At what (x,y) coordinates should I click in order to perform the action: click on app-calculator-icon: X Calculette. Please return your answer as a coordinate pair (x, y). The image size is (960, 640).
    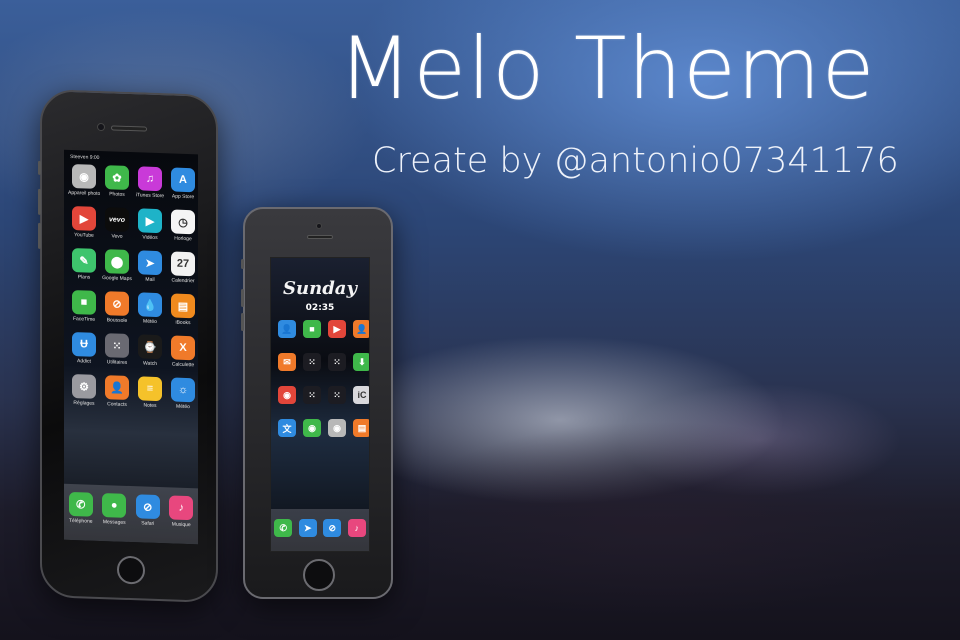
    Looking at the image, I should click on (183, 351).